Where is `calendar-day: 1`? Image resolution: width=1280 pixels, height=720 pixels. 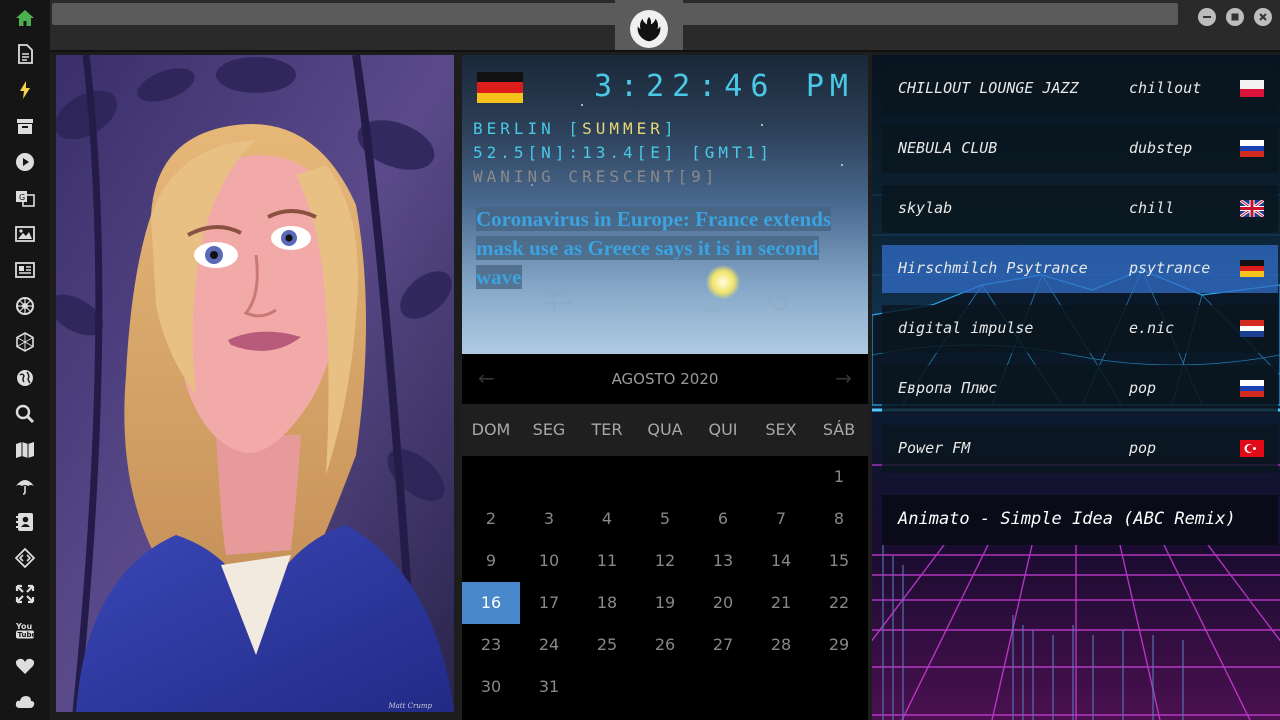
calendar-day: 1 is located at coordinates (839, 477).